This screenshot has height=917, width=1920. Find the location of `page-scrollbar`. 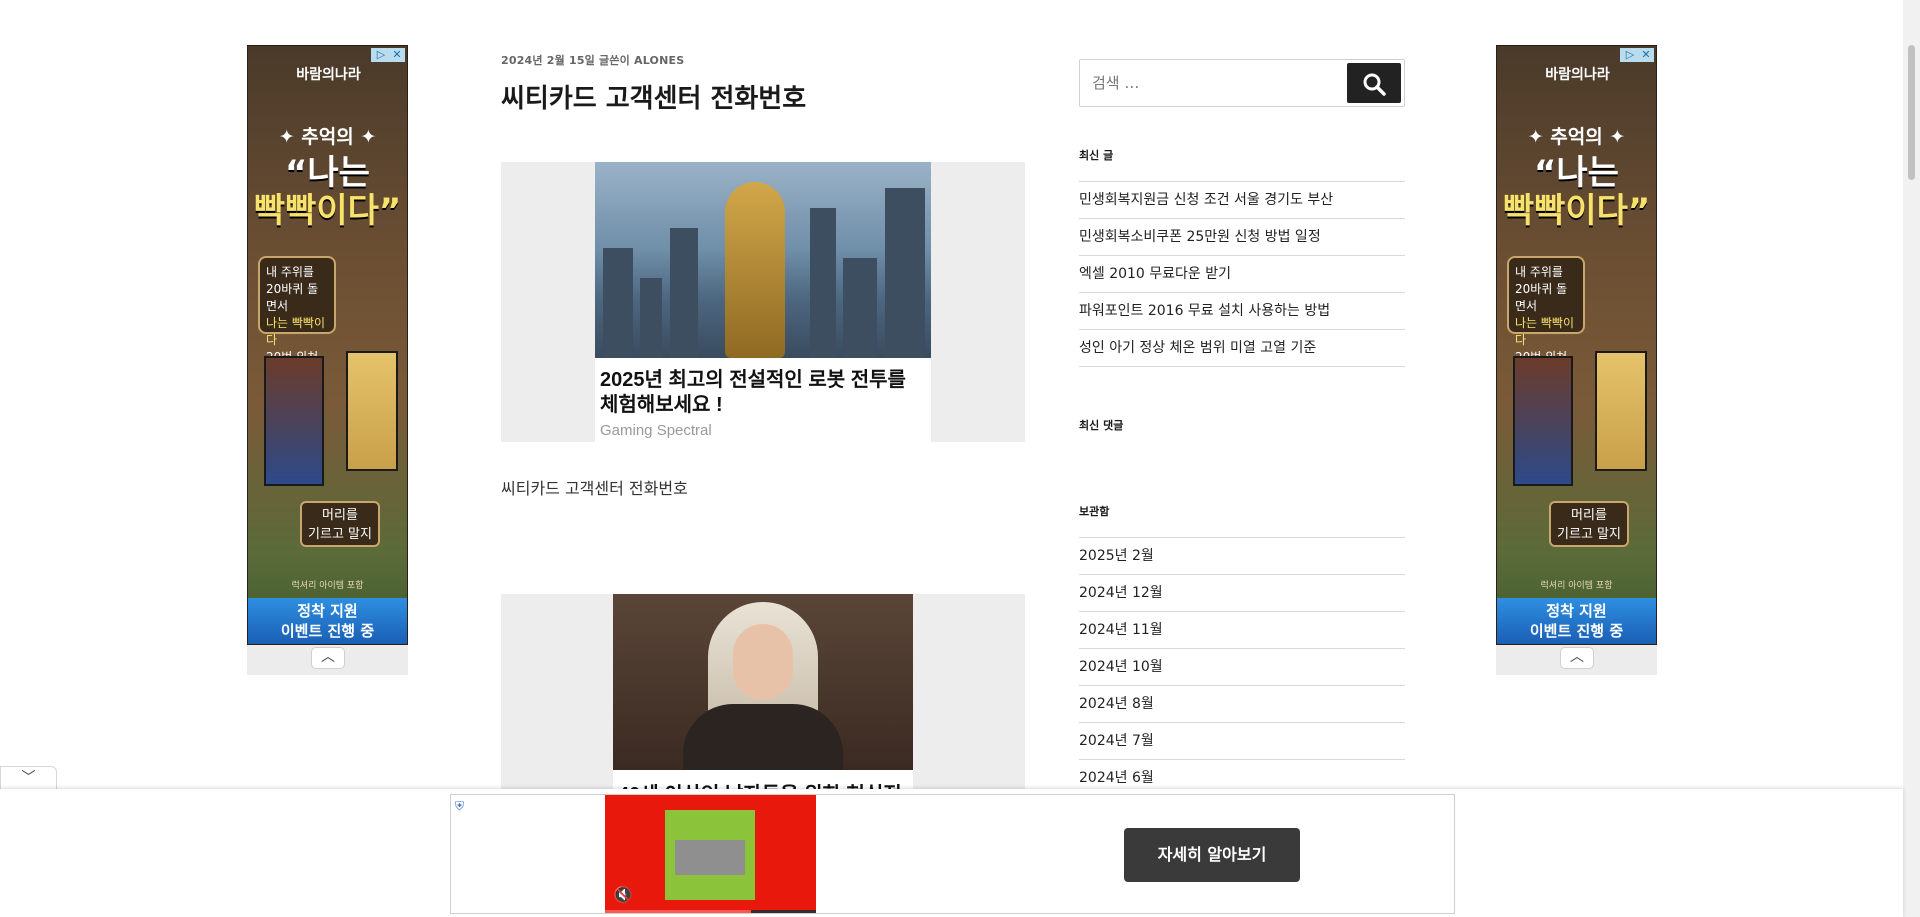

page-scrollbar is located at coordinates (1911, 458).